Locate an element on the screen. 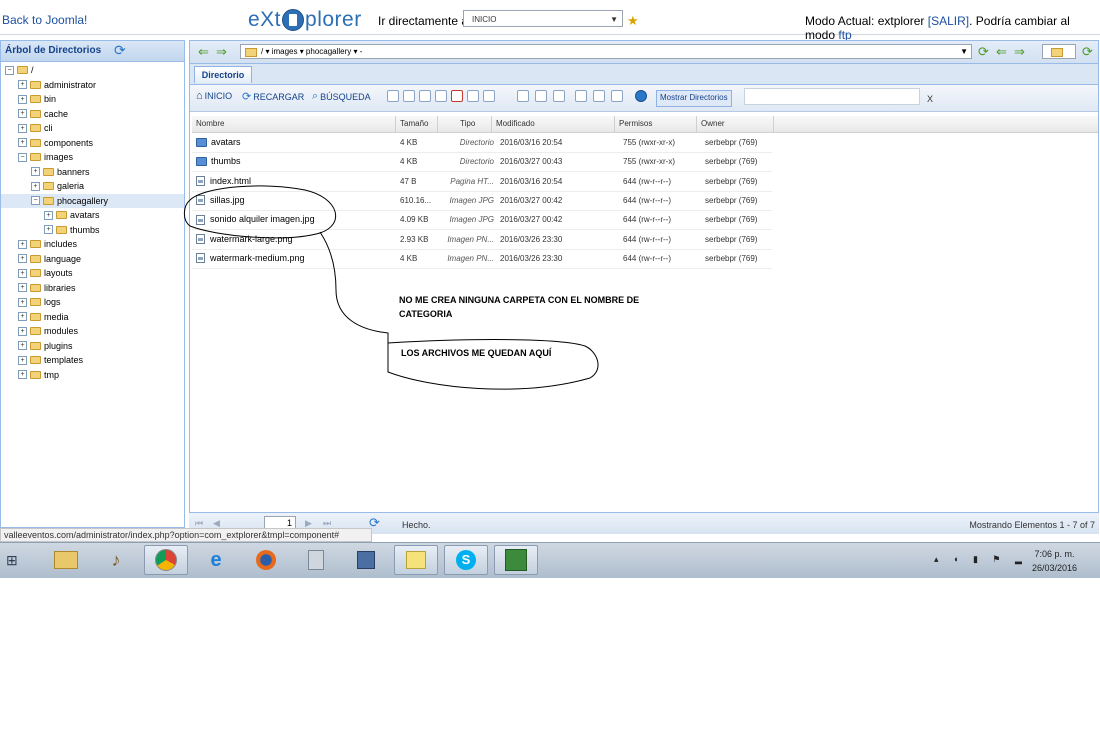 Image resolution: width=1100 pixels, height=742 pixels. home-button: ⌂ INICIO is located at coordinates (214, 96).